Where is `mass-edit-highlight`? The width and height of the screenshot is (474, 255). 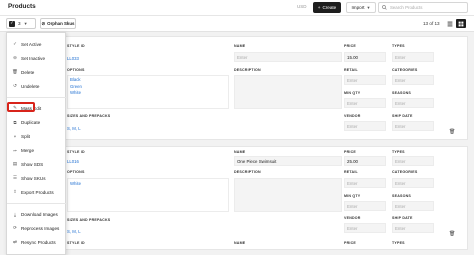
mass-edit-highlight is located at coordinates (21, 107).